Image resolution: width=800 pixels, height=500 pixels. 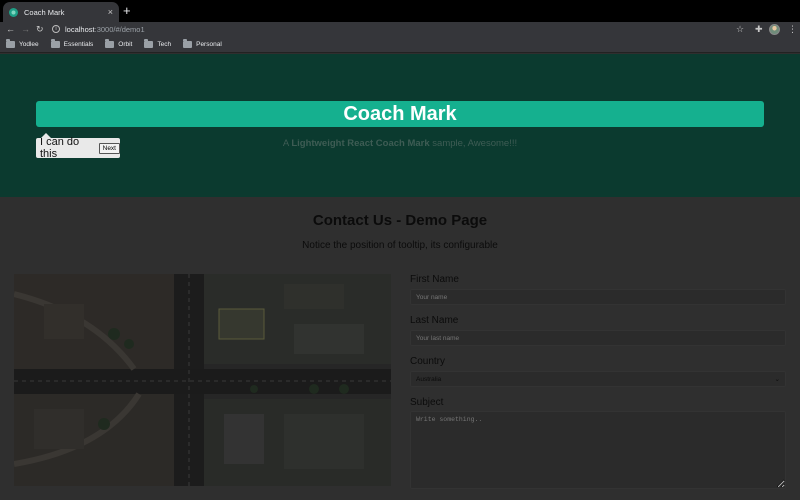 I want to click on subtitle-prefix: A, so click(x=285, y=143).